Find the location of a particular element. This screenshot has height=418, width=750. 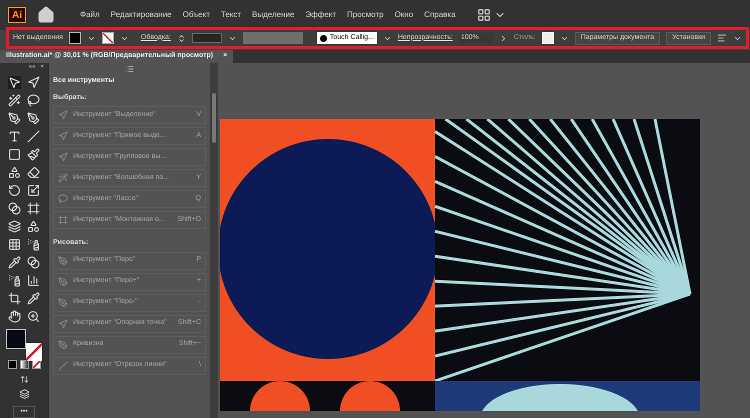

variable-width-field is located at coordinates (272, 38).